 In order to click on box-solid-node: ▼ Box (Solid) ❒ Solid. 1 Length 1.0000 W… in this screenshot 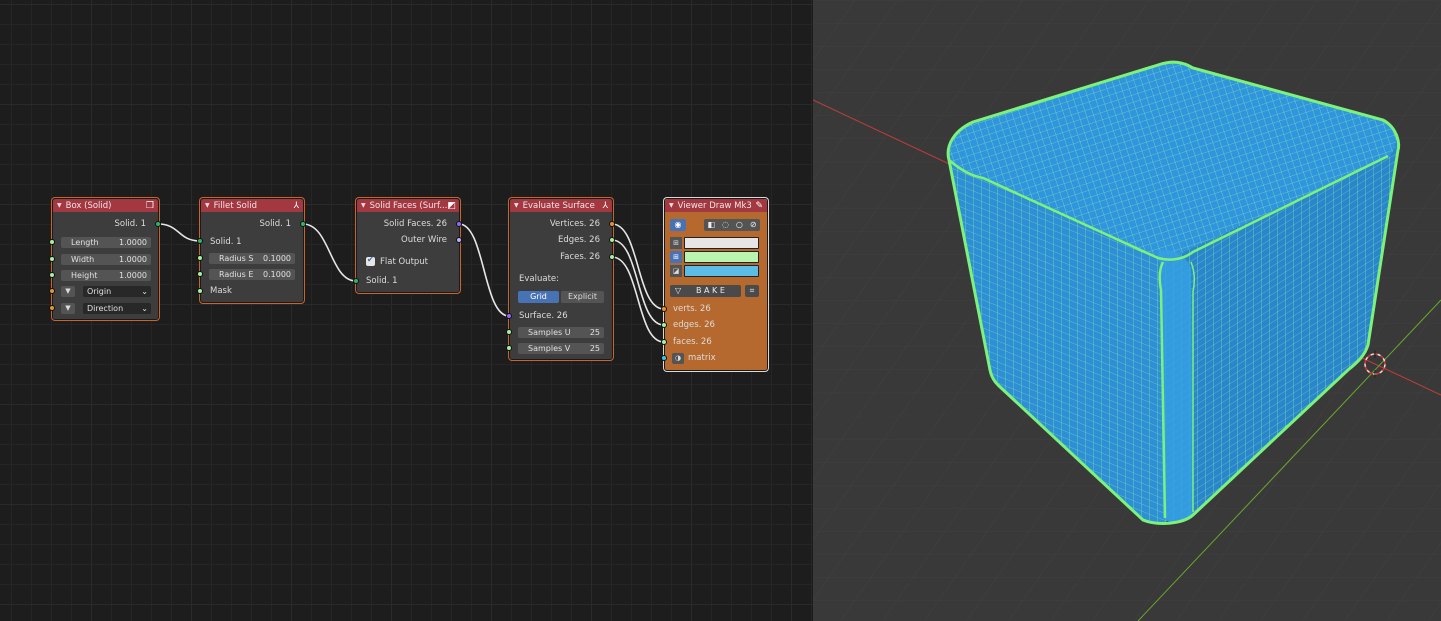, I will do `click(105, 259)`.